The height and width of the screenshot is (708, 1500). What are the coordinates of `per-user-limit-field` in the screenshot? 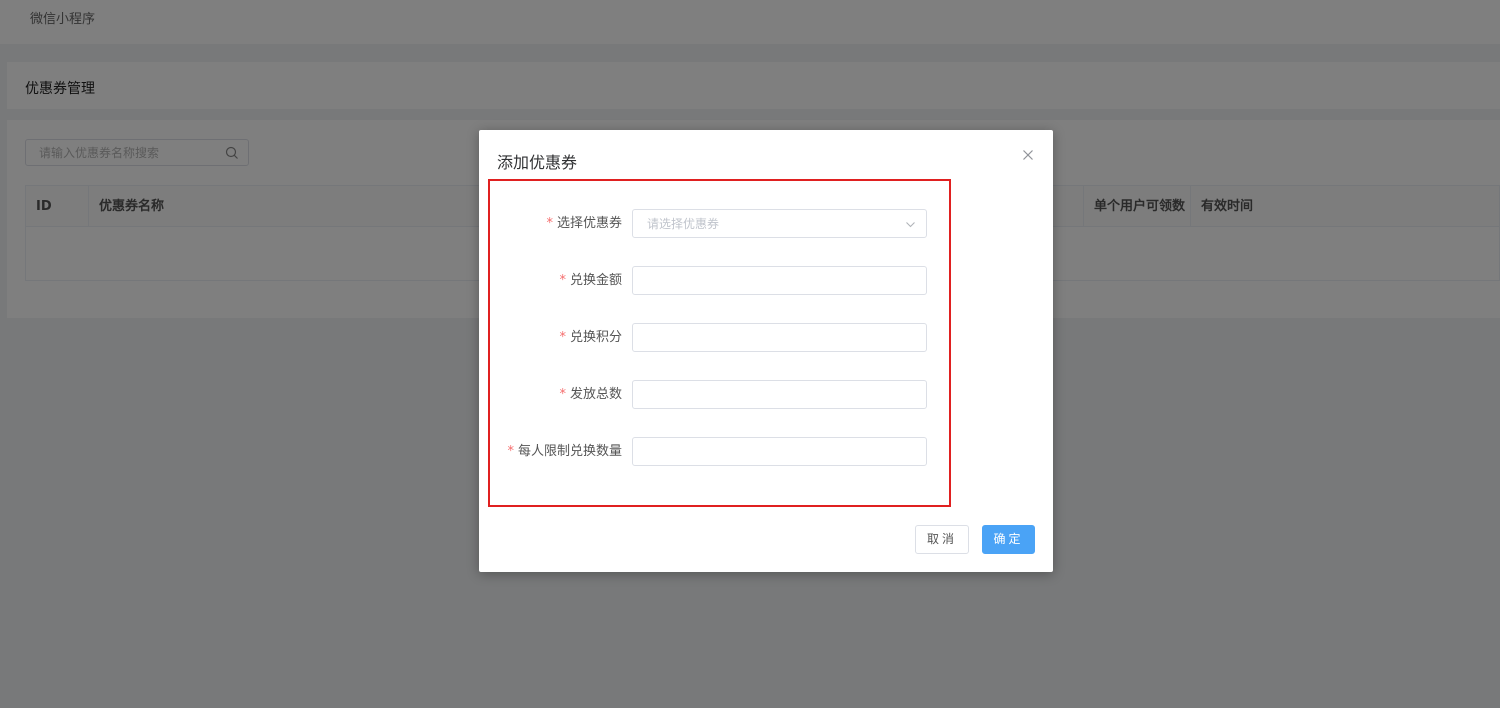 It's located at (779, 451).